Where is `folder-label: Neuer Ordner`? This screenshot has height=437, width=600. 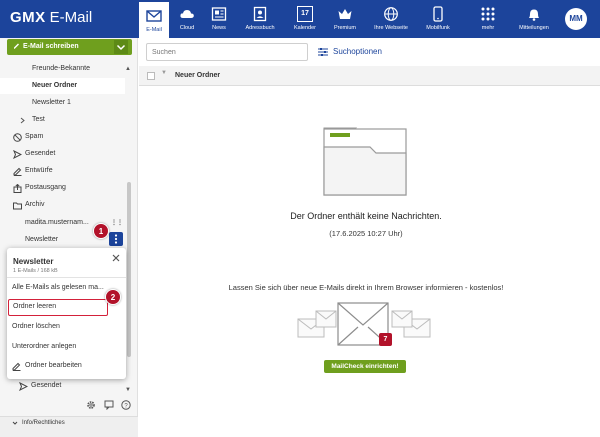
folder-label: Neuer Ordner is located at coordinates (55, 85).